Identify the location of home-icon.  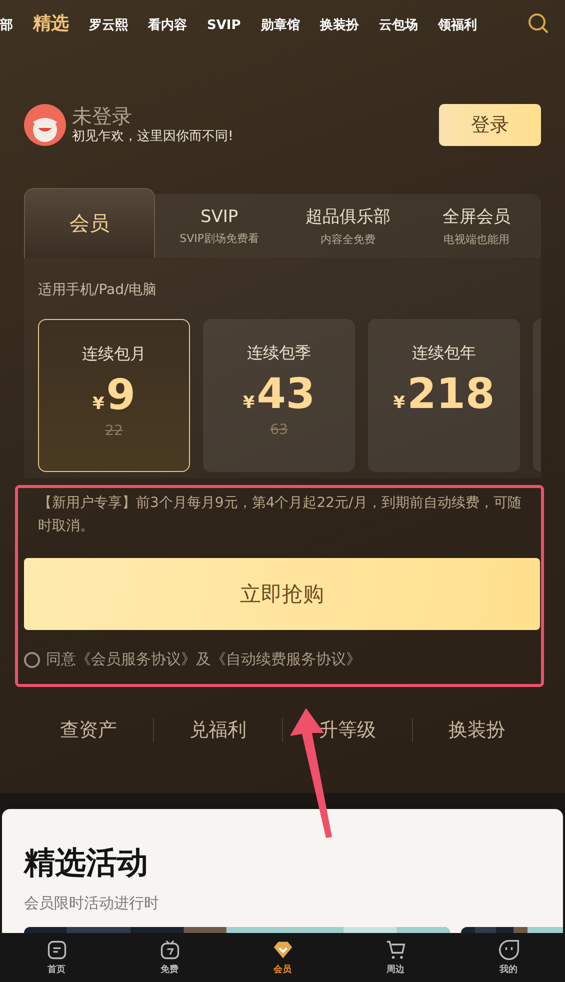
(57, 950).